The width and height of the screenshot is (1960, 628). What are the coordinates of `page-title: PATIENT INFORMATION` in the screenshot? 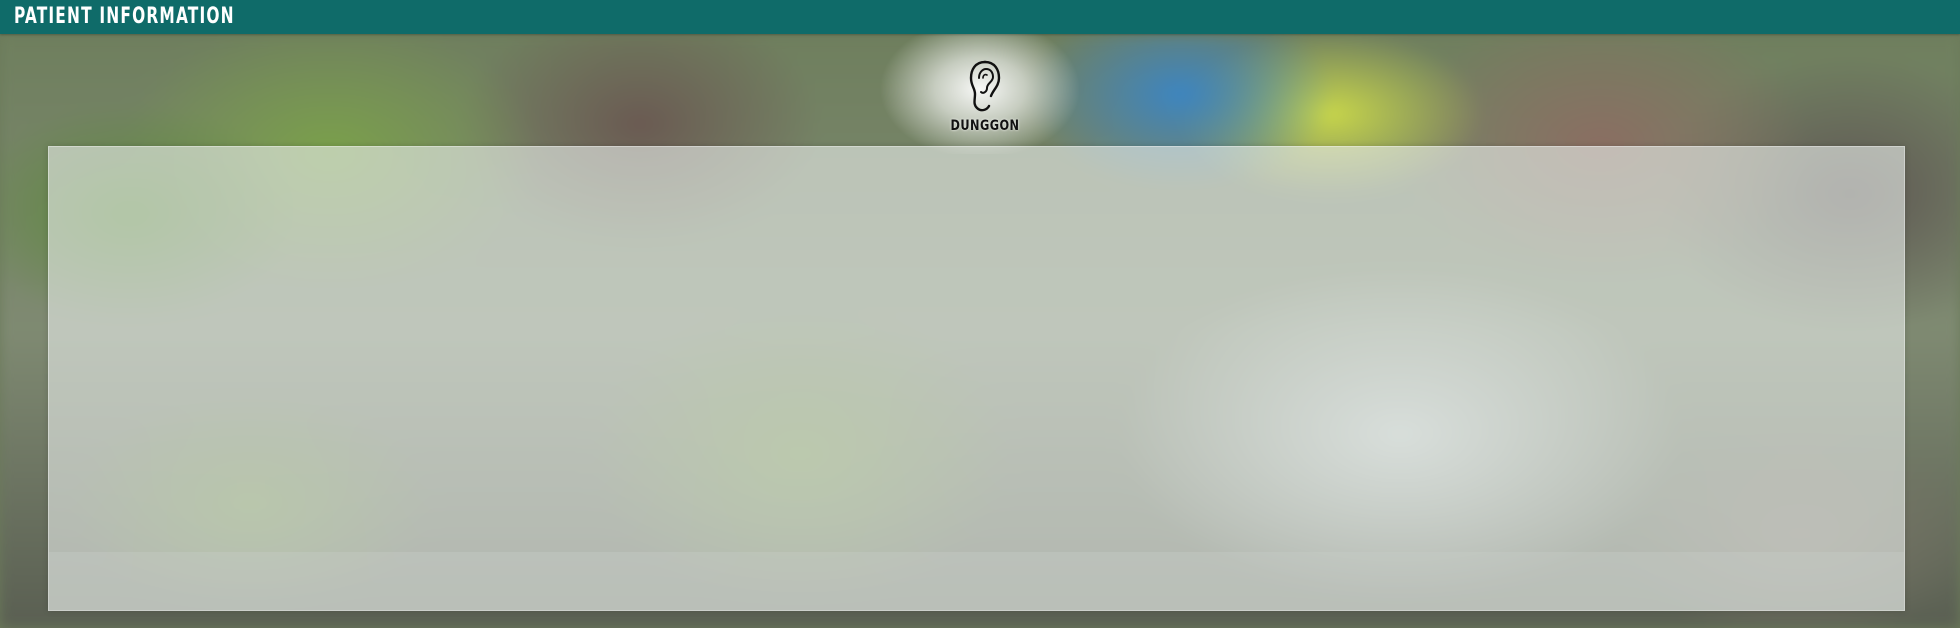 It's located at (124, 16).